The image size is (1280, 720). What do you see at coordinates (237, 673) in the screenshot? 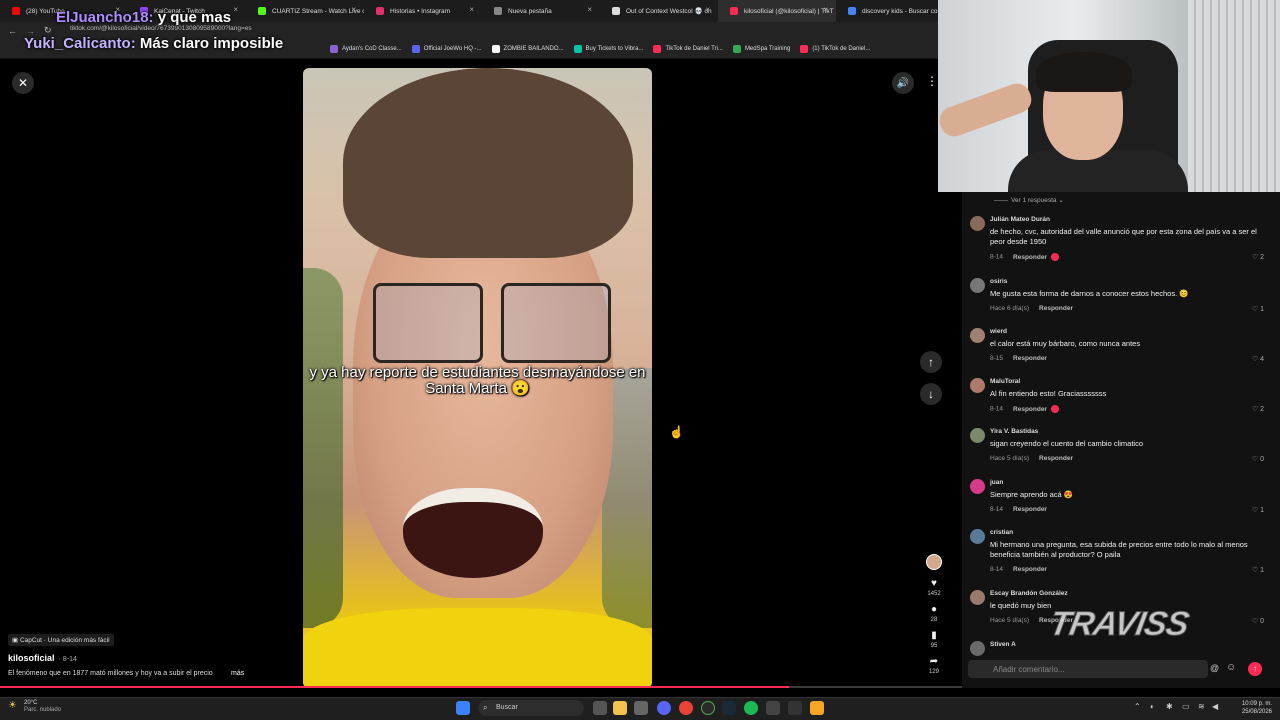
I see `more-description-link: más` at bounding box center [237, 673].